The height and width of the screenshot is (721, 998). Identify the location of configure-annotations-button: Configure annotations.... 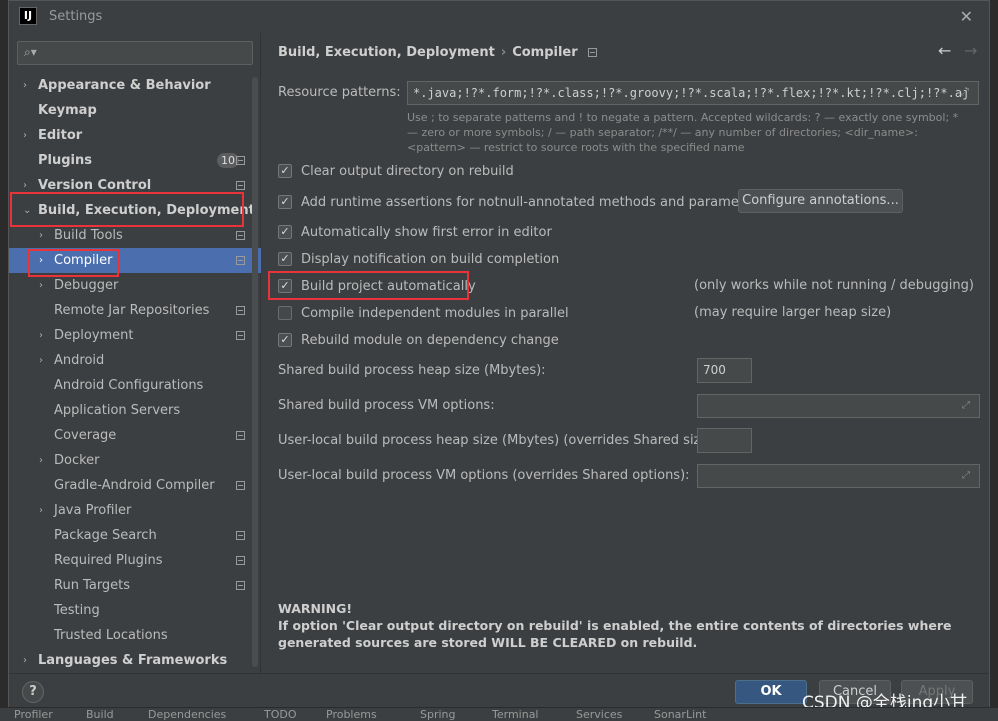
(820, 201).